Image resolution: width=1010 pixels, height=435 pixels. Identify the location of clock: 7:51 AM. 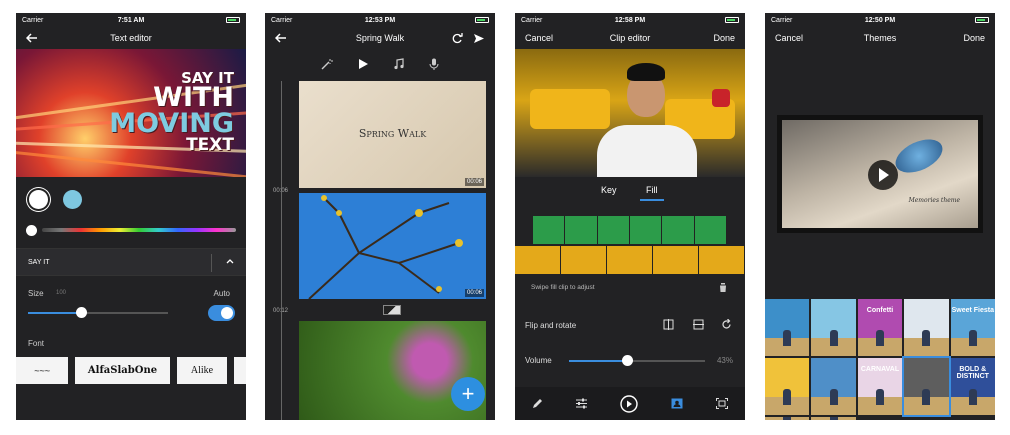
(131, 20).